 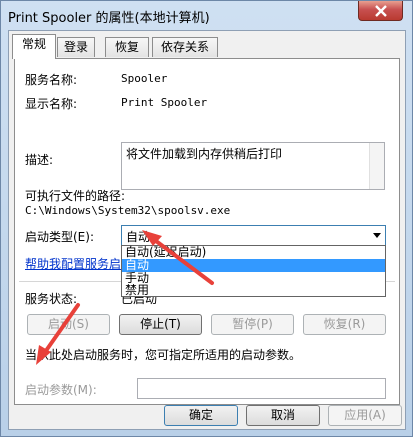 I want to click on exe-path-value: C:\Windows\System32\spoolsv.exe, so click(x=128, y=210).